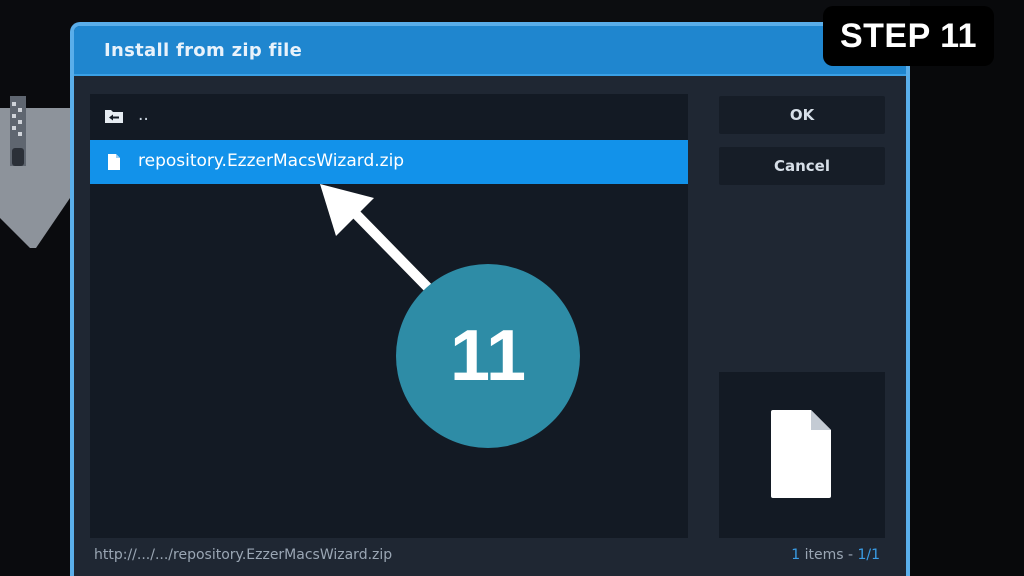 The width and height of the screenshot is (1024, 576). Describe the element at coordinates (967, 288) in the screenshot. I see `background-right` at that location.